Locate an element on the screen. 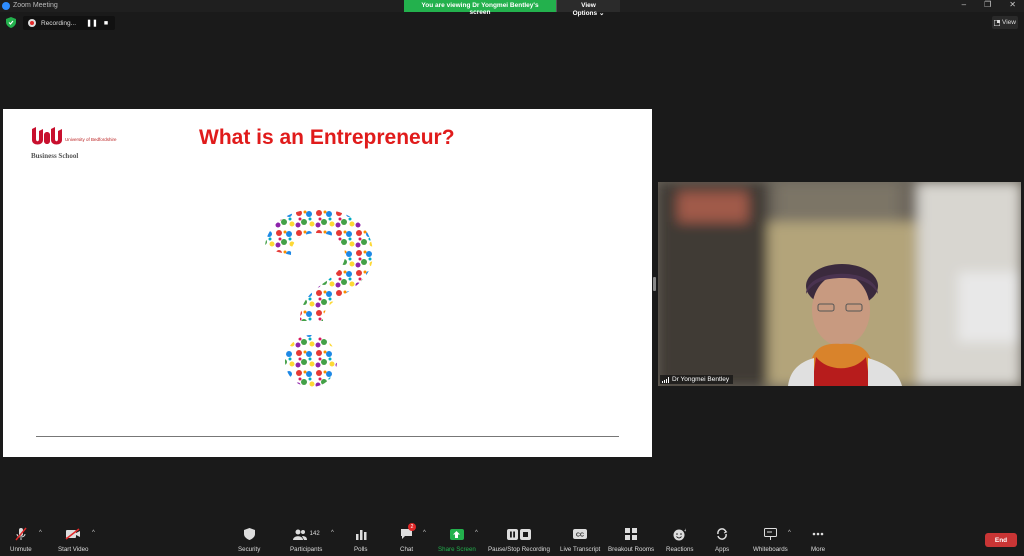 The width and height of the screenshot is (1024, 556). chat-unread-badge: 2 is located at coordinates (412, 527).